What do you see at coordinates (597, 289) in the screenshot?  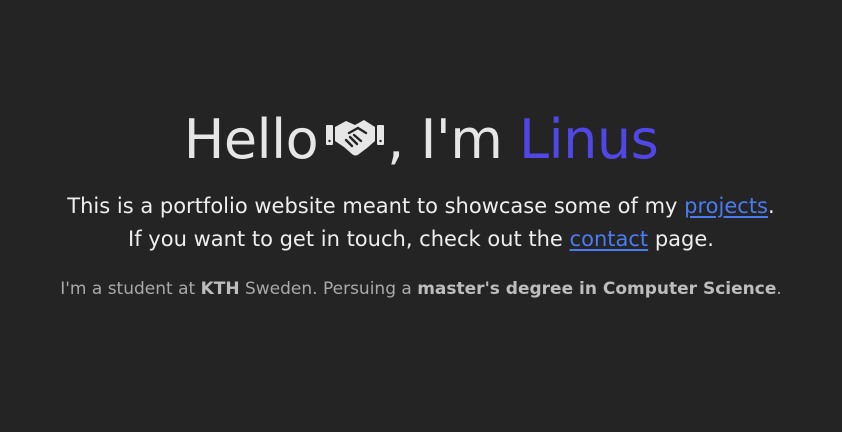 I see `degree-name: master's degree in Computer Science` at bounding box center [597, 289].